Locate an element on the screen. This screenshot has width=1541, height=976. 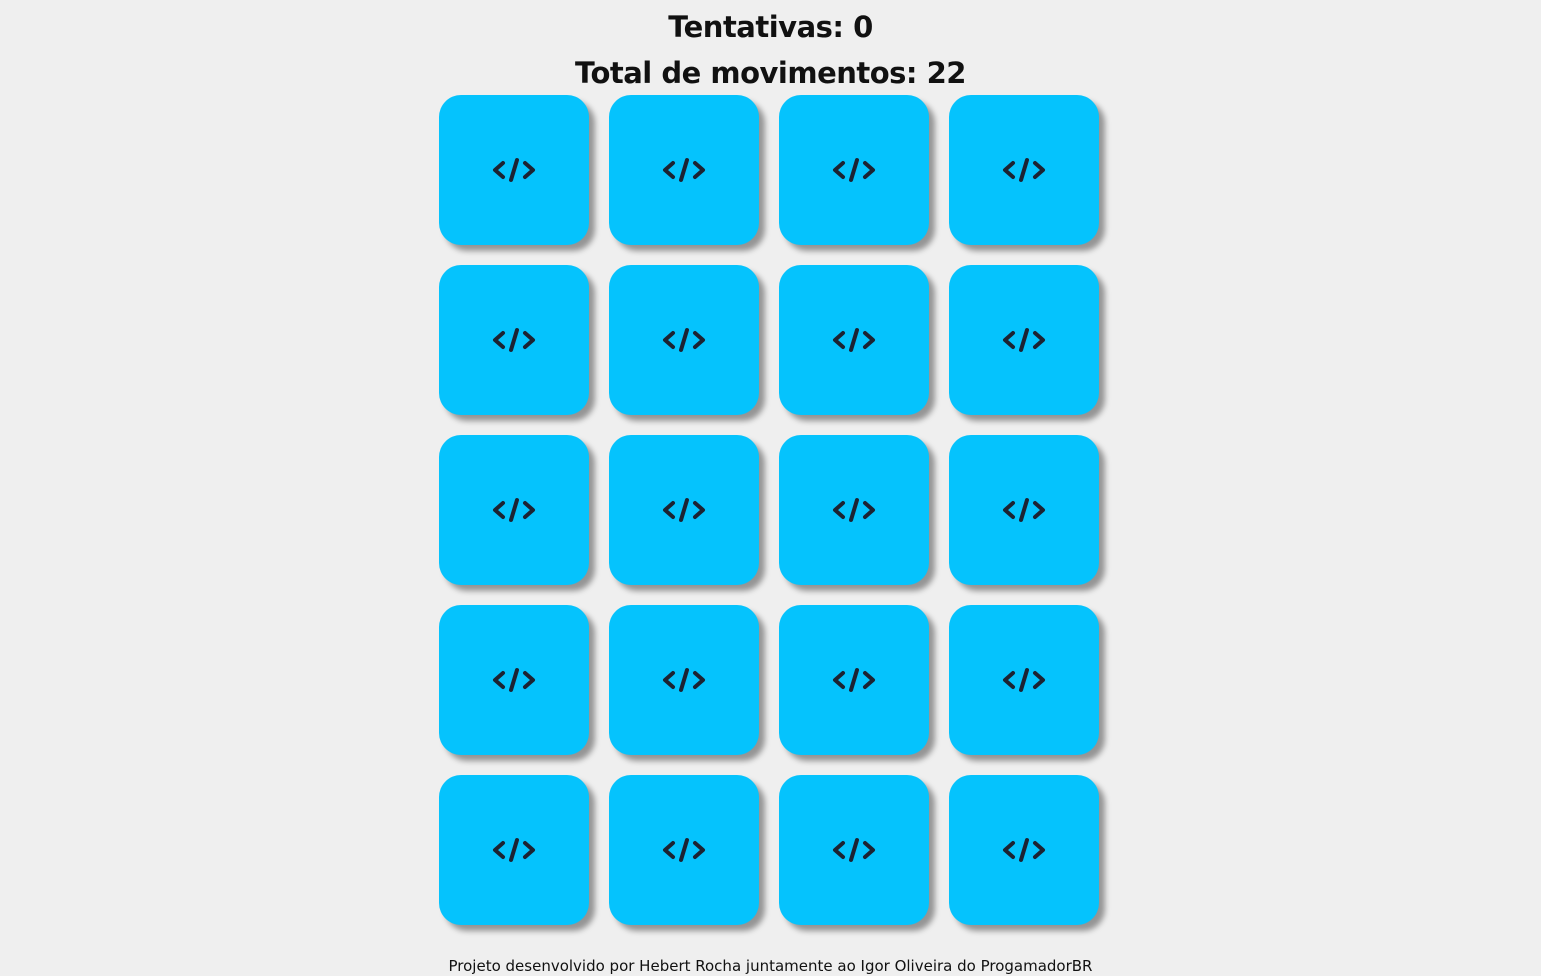
moves-counter: Total de movimentos: 22 is located at coordinates (770, 73).